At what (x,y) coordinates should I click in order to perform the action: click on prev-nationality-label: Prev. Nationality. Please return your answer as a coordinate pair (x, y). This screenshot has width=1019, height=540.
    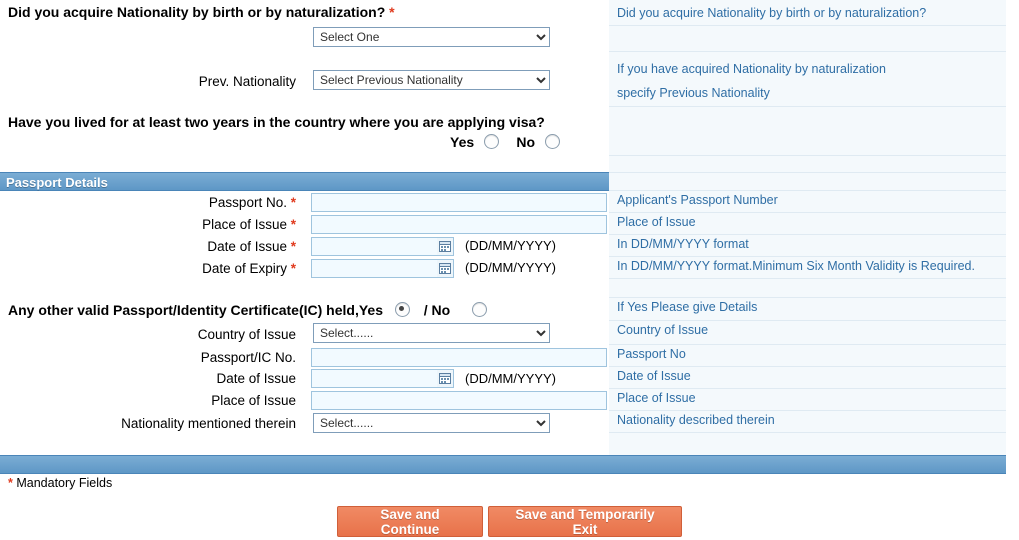
    Looking at the image, I should click on (247, 81).